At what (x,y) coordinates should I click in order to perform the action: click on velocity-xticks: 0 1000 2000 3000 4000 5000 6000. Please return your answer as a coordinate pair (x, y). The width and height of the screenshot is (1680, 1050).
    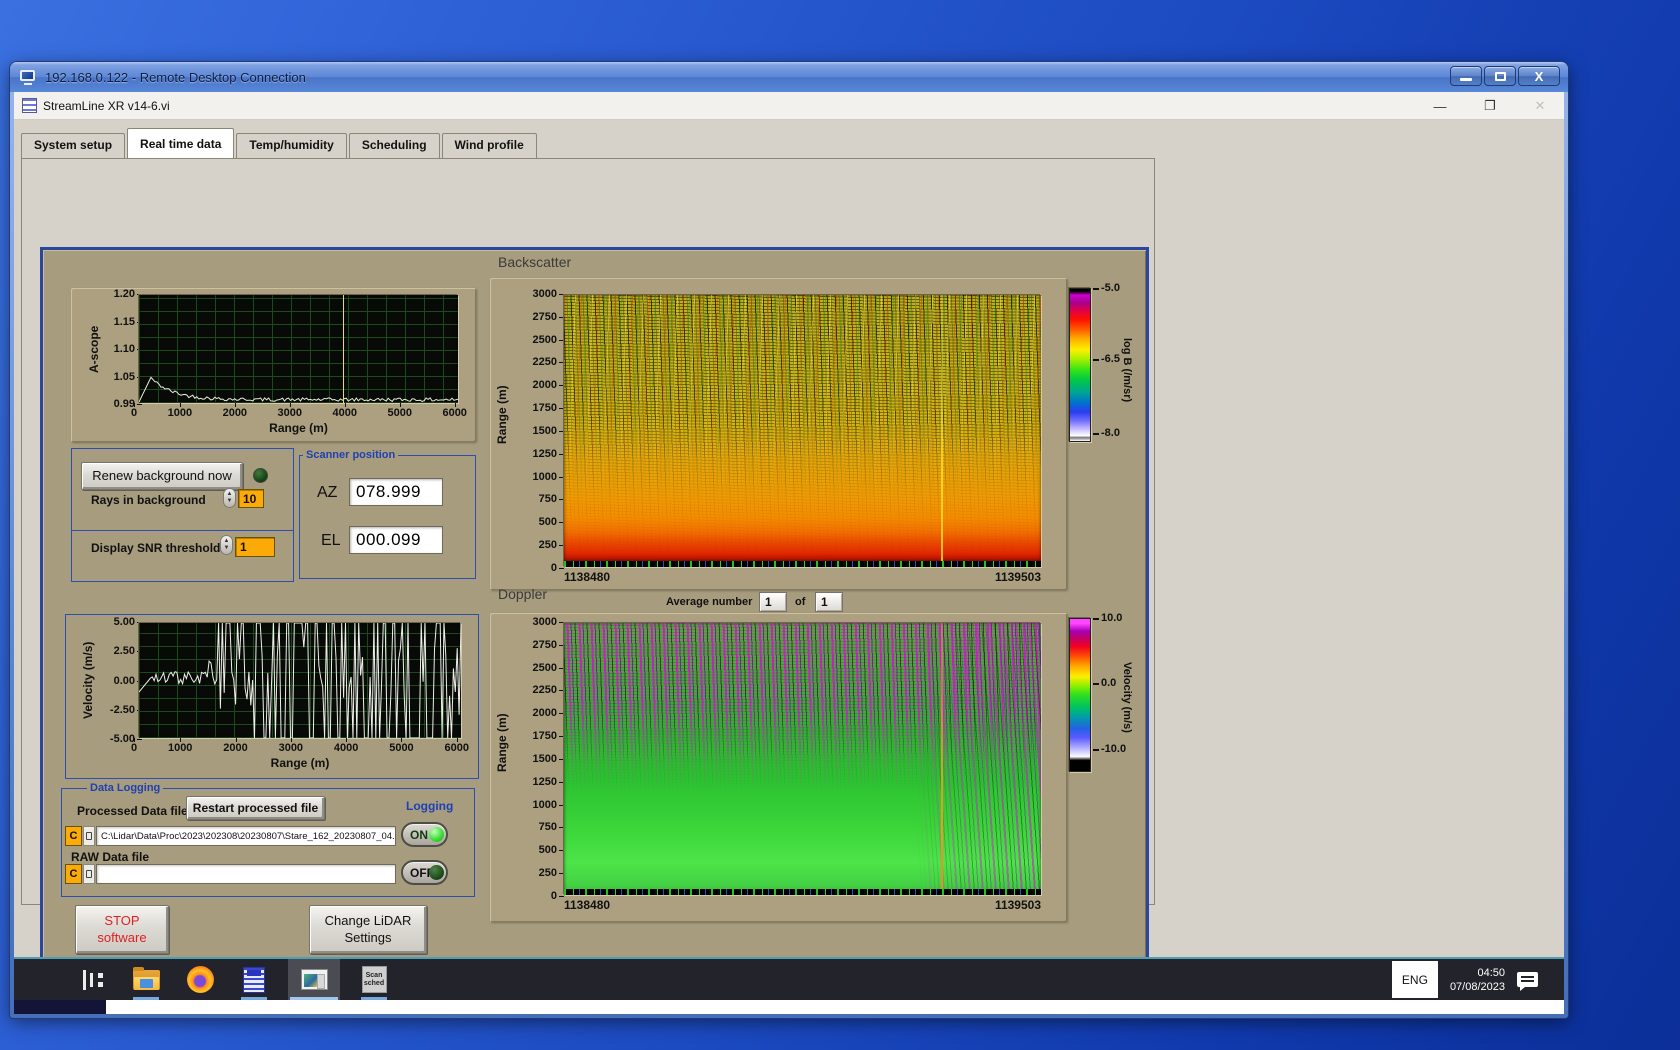
    Looking at the image, I should click on (300, 746).